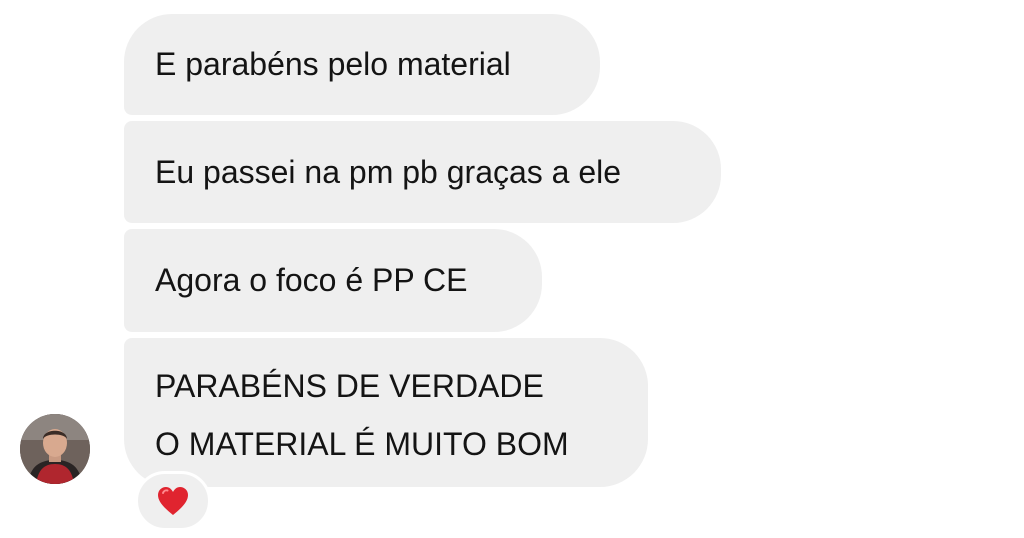  I want to click on message-text: Eu passei na pm pb graças a ele, so click(388, 172).